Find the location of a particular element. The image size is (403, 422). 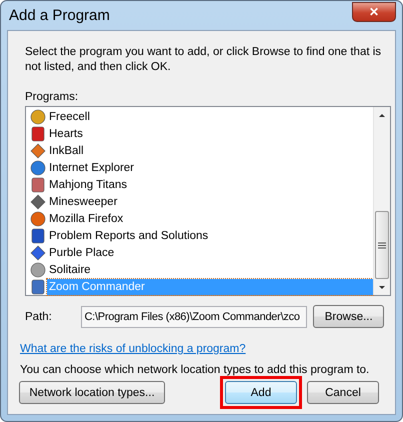

program-item: Internet Explorer is located at coordinates (91, 168).